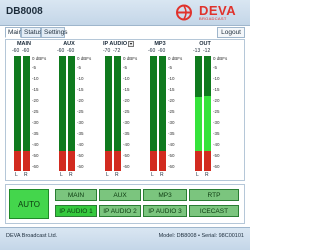 This screenshot has height=250, width=320. Describe the element at coordinates (165, 211) in the screenshot. I see `source-ip-audio-3-button: IP AUDIO 3` at that location.